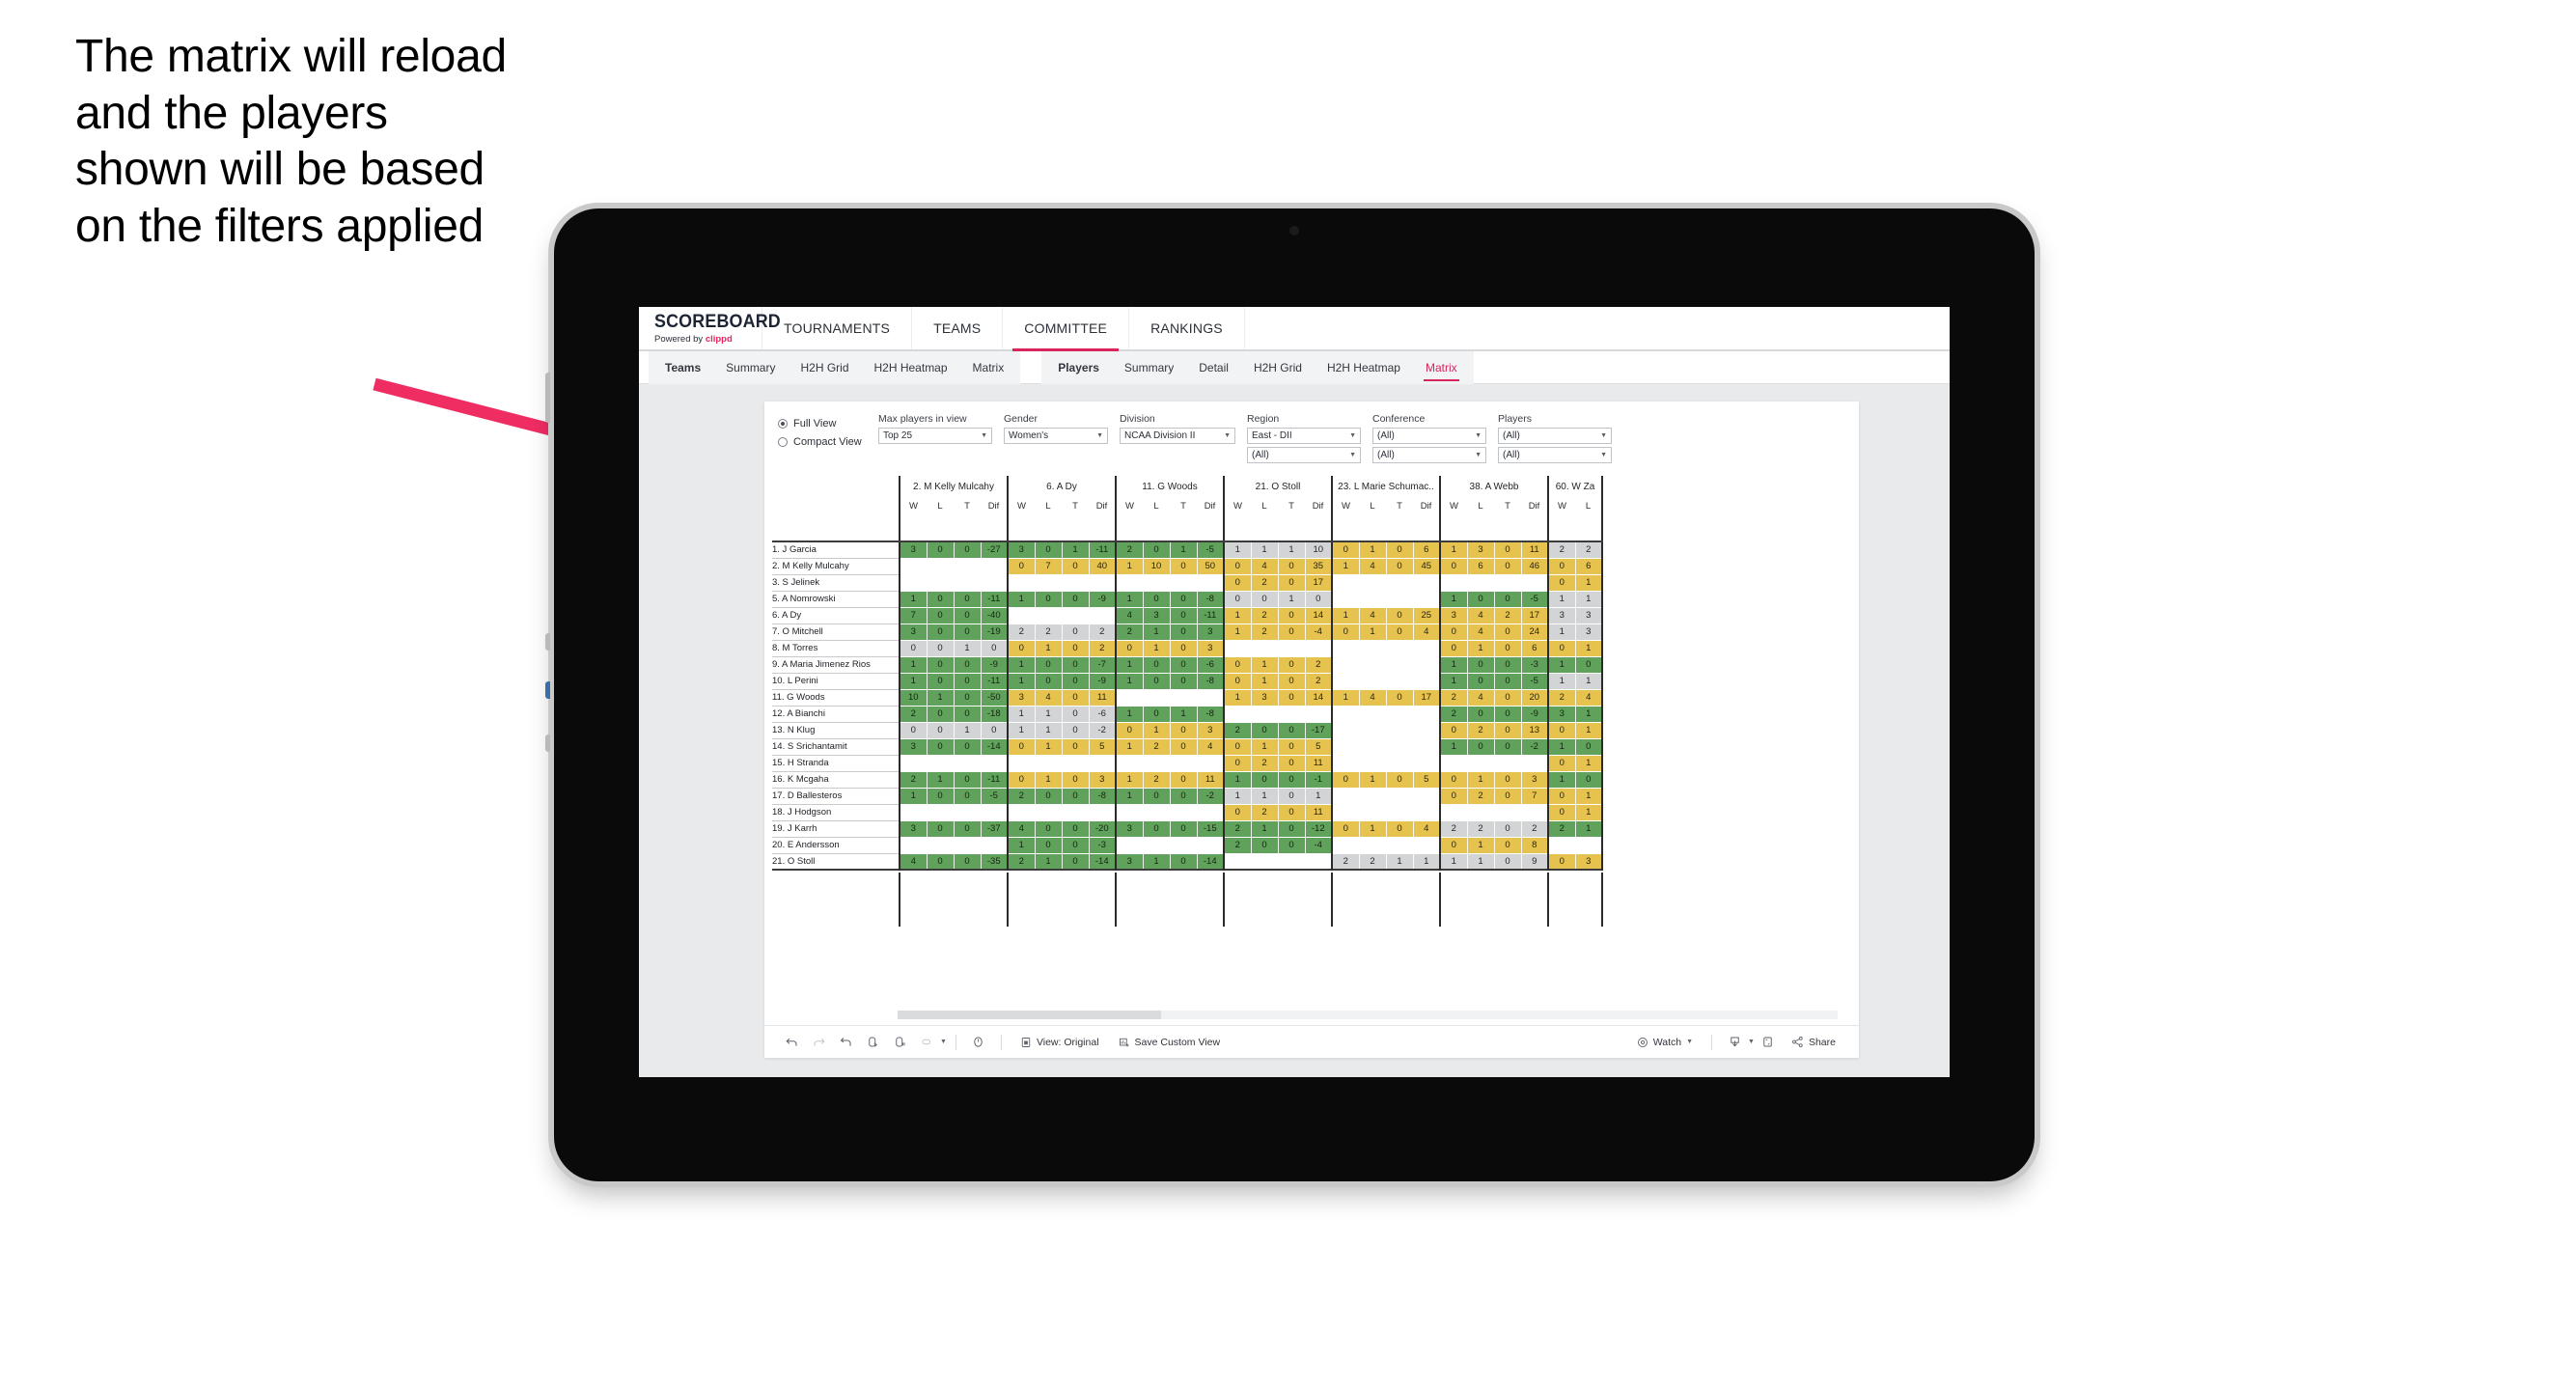 This screenshot has height=1386, width=2576. Describe the element at coordinates (1481, 566) in the screenshot. I see `matrix-cell: 6` at that location.